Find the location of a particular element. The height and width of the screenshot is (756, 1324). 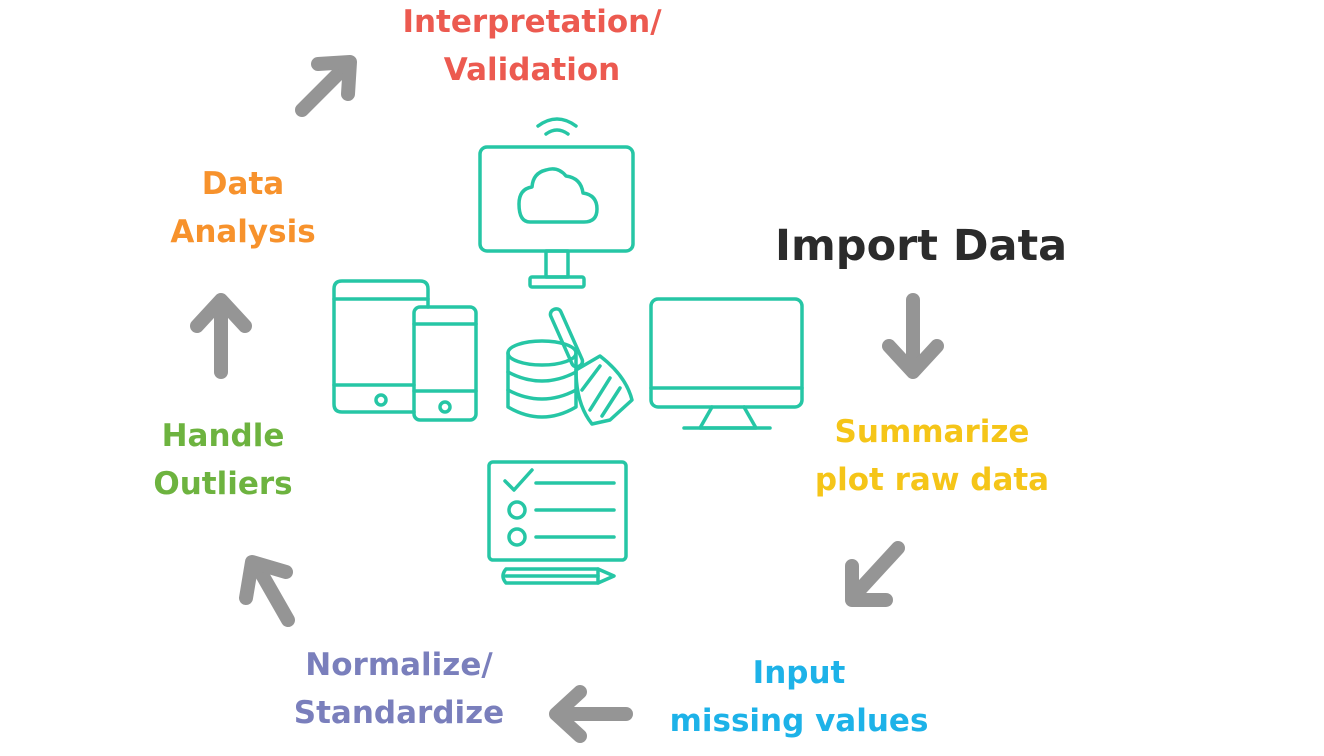

phone-icon is located at coordinates (445, 363).